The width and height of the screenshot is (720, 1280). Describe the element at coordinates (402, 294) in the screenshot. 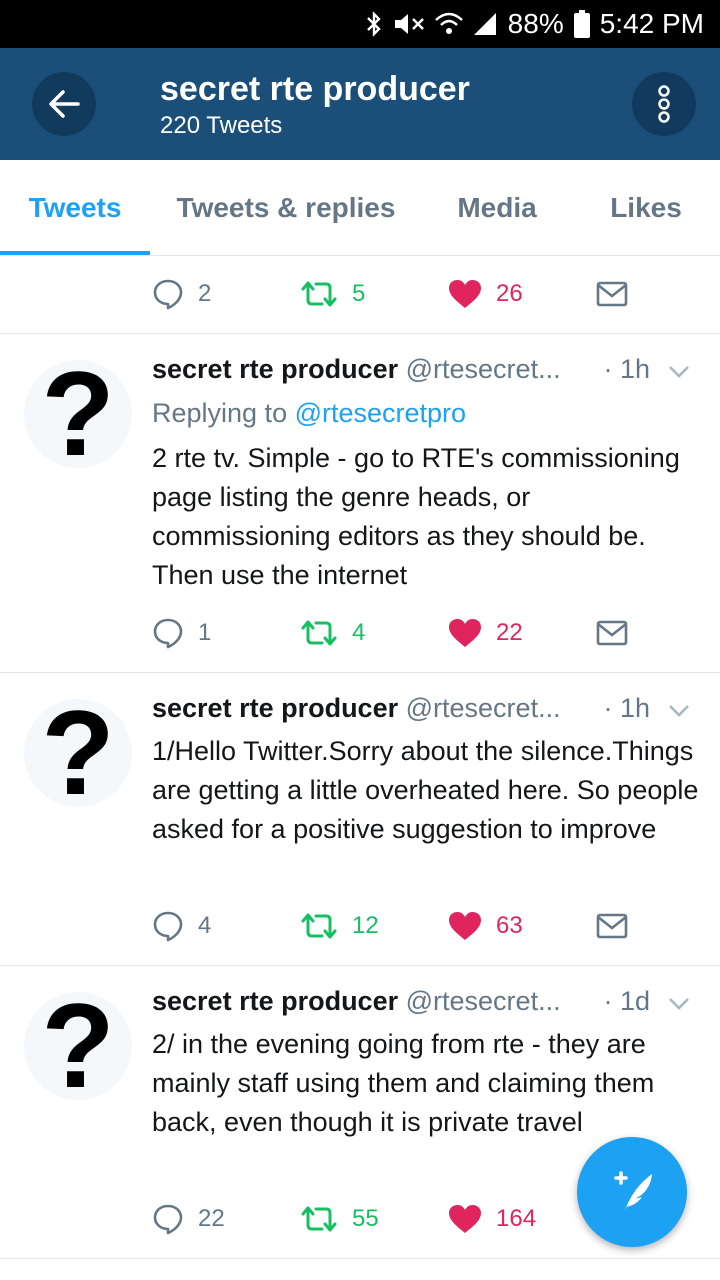

I see `partial-tweet-actions: 2 5 26` at that location.